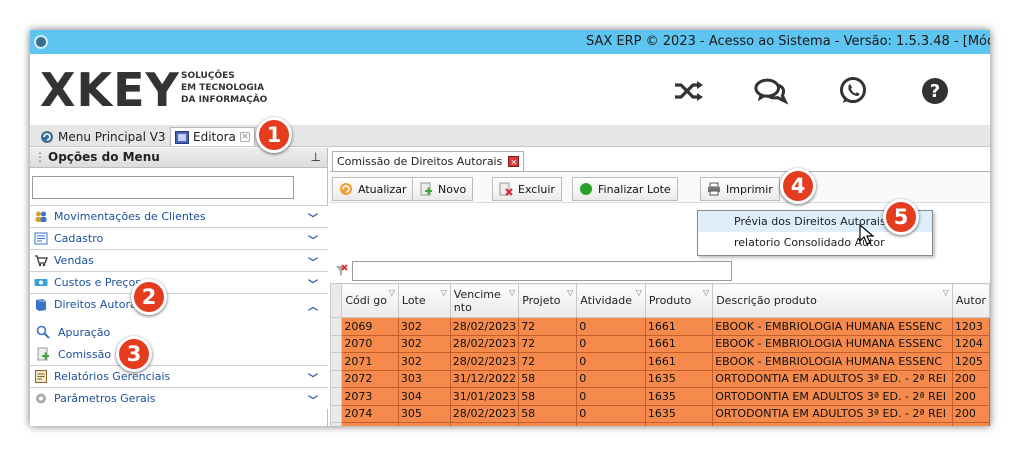  Describe the element at coordinates (424, 396) in the screenshot. I see `table-cell: 304` at that location.